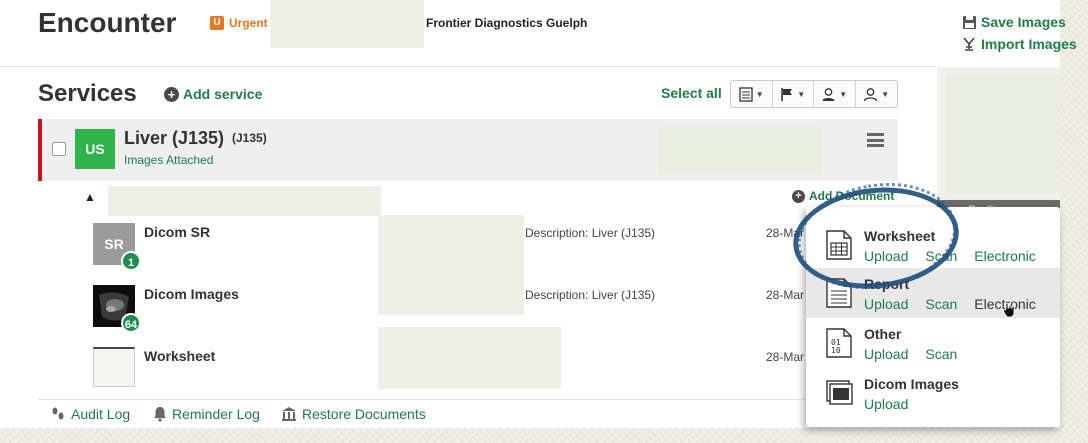 This screenshot has width=1088, height=443. Describe the element at coordinates (468, 66) in the screenshot. I see `header-divider` at that location.